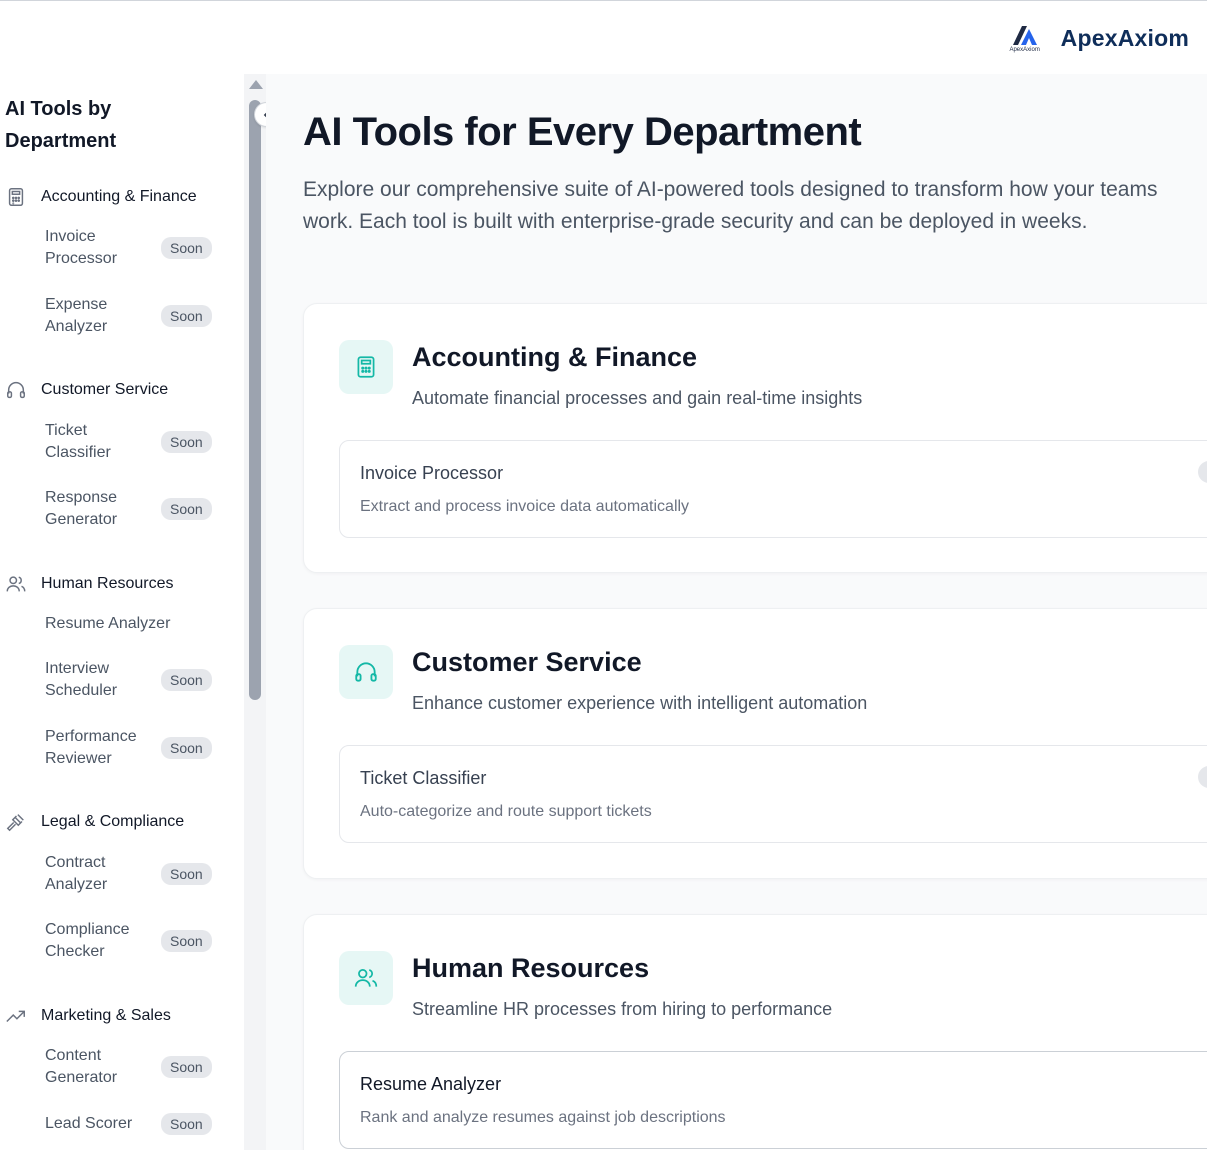 The width and height of the screenshot is (1207, 1150). I want to click on page-title: AI Tools for Every Department, so click(582, 132).